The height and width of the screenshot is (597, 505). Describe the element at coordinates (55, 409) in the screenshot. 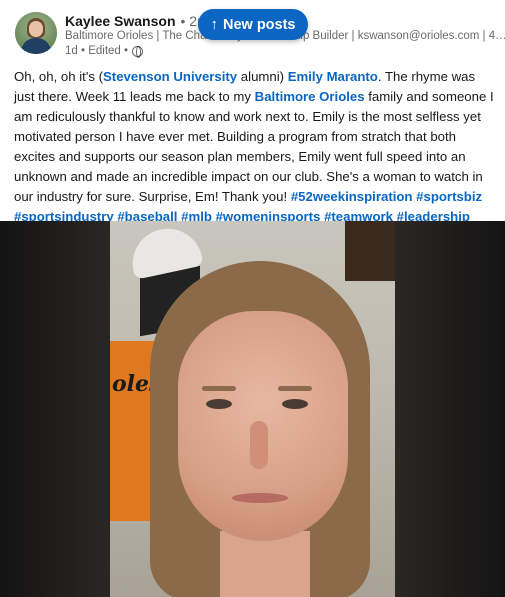

I see `video-letterbox-left` at that location.